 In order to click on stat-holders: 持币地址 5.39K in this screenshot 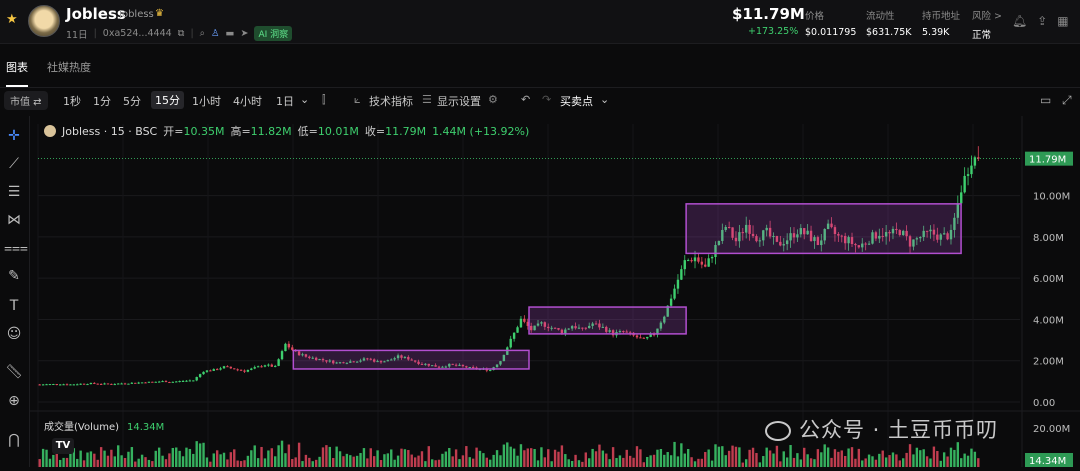, I will do `click(941, 24)`.